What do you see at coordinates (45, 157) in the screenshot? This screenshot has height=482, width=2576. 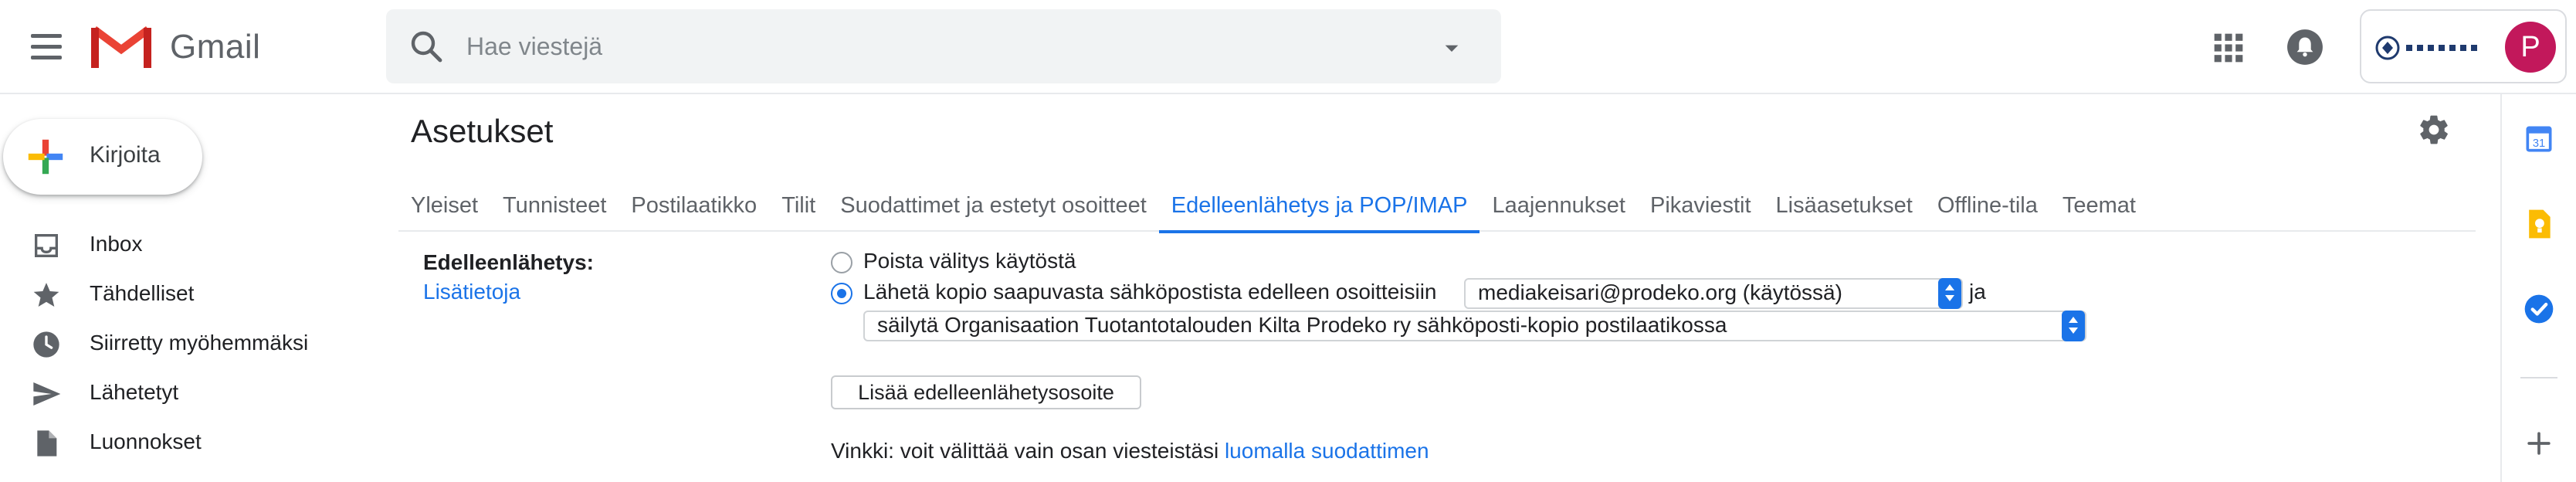 I see `plus-icon` at bounding box center [45, 157].